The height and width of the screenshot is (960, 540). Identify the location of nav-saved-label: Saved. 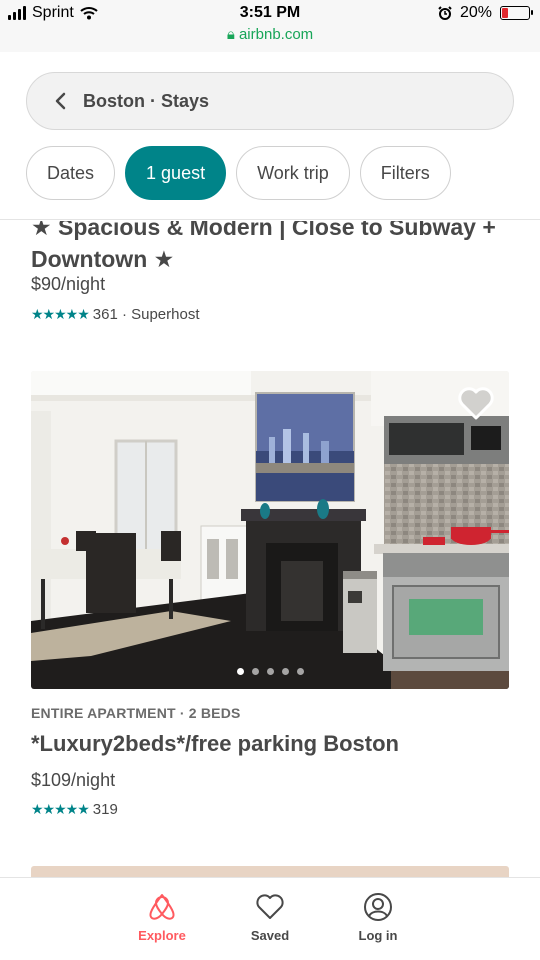
(270, 935).